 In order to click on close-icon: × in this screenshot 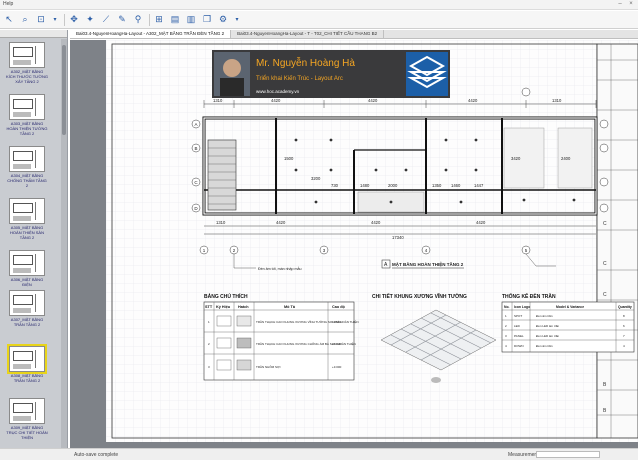, I will do `click(631, 4)`.